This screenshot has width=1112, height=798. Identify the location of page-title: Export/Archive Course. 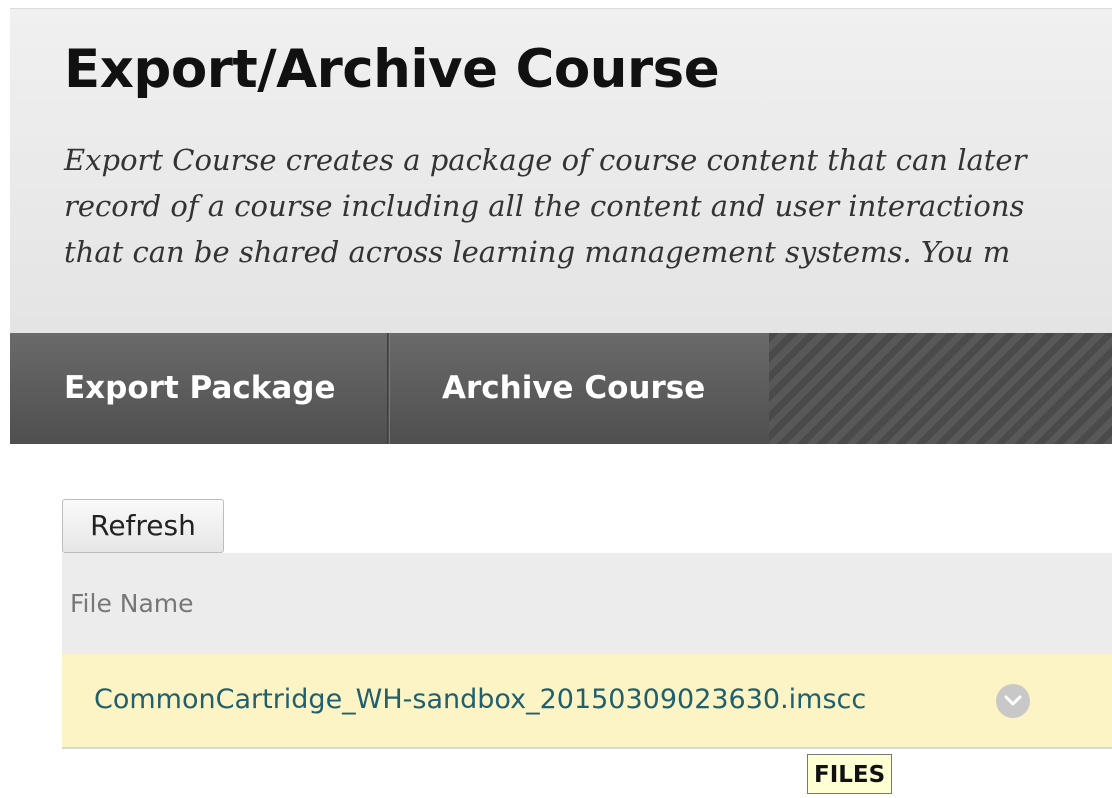
(392, 69).